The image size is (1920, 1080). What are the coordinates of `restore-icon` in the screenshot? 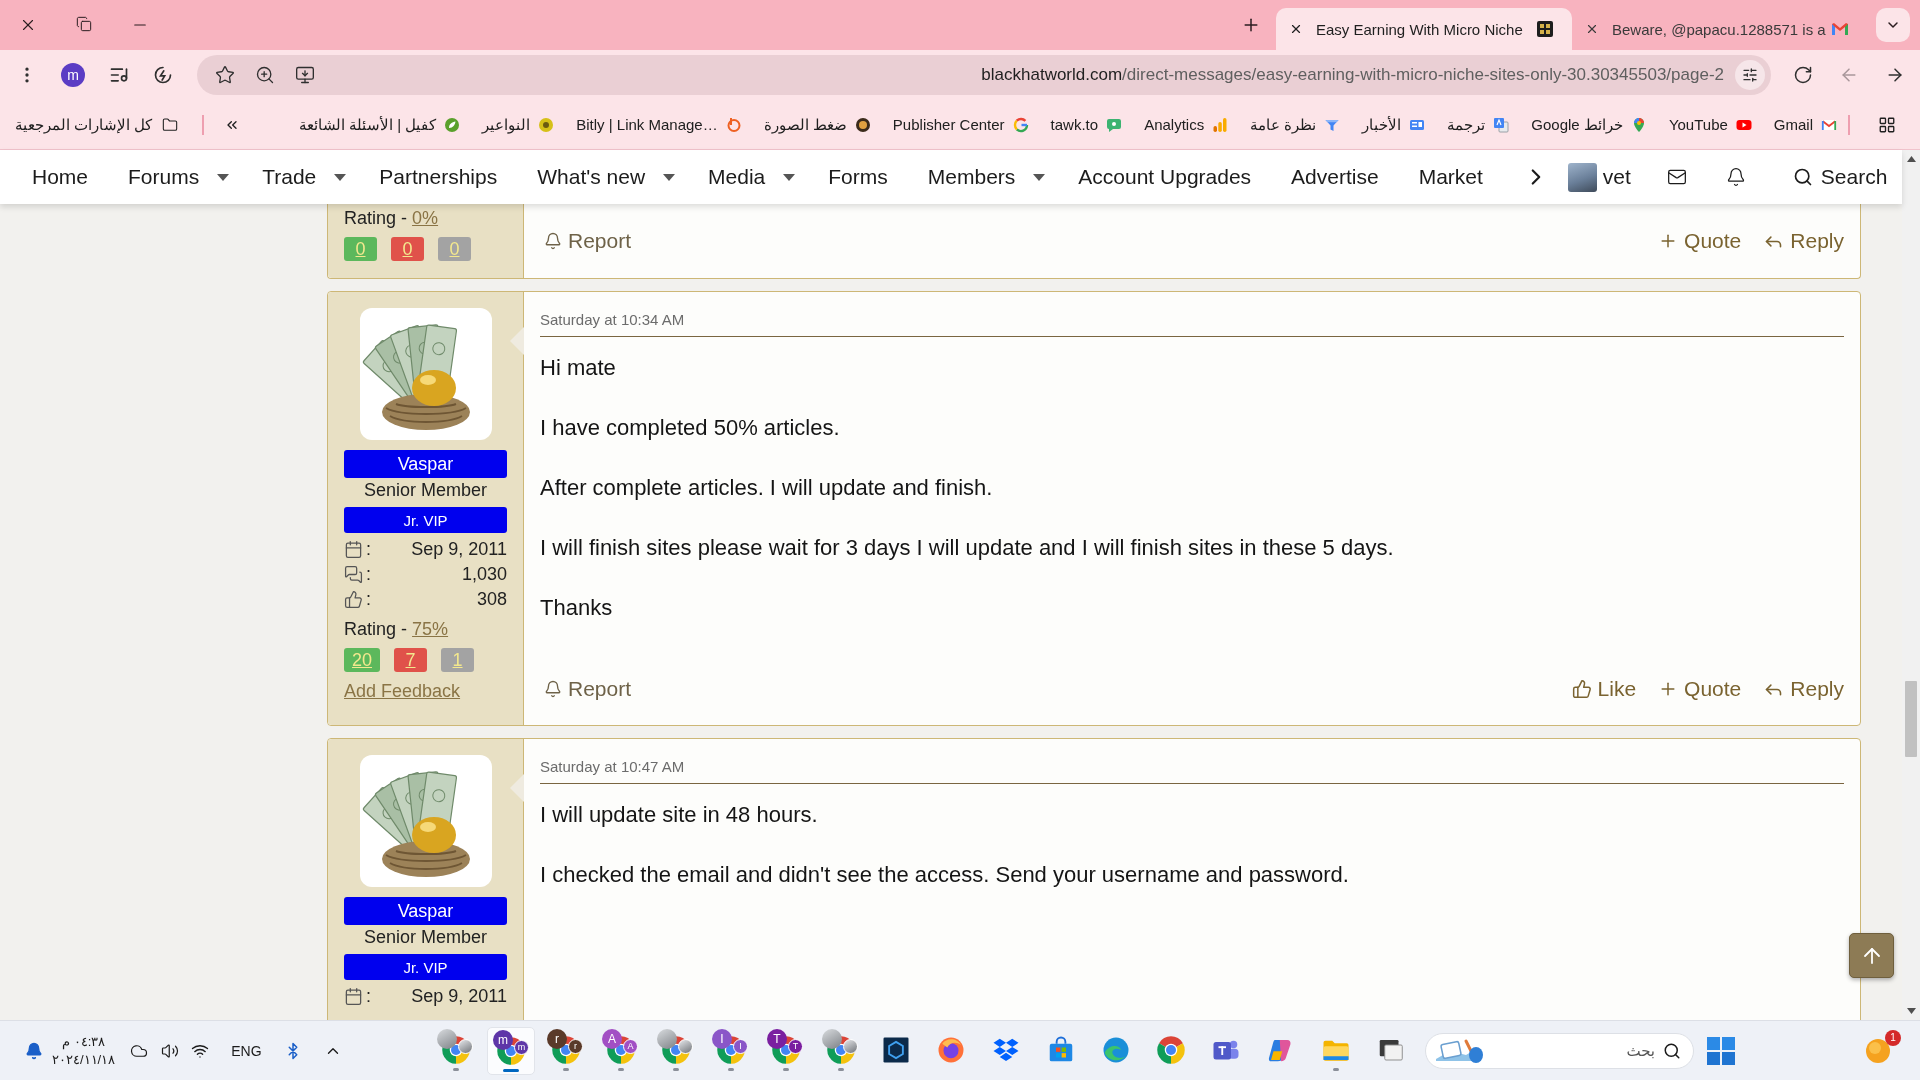 It's located at (84, 24).